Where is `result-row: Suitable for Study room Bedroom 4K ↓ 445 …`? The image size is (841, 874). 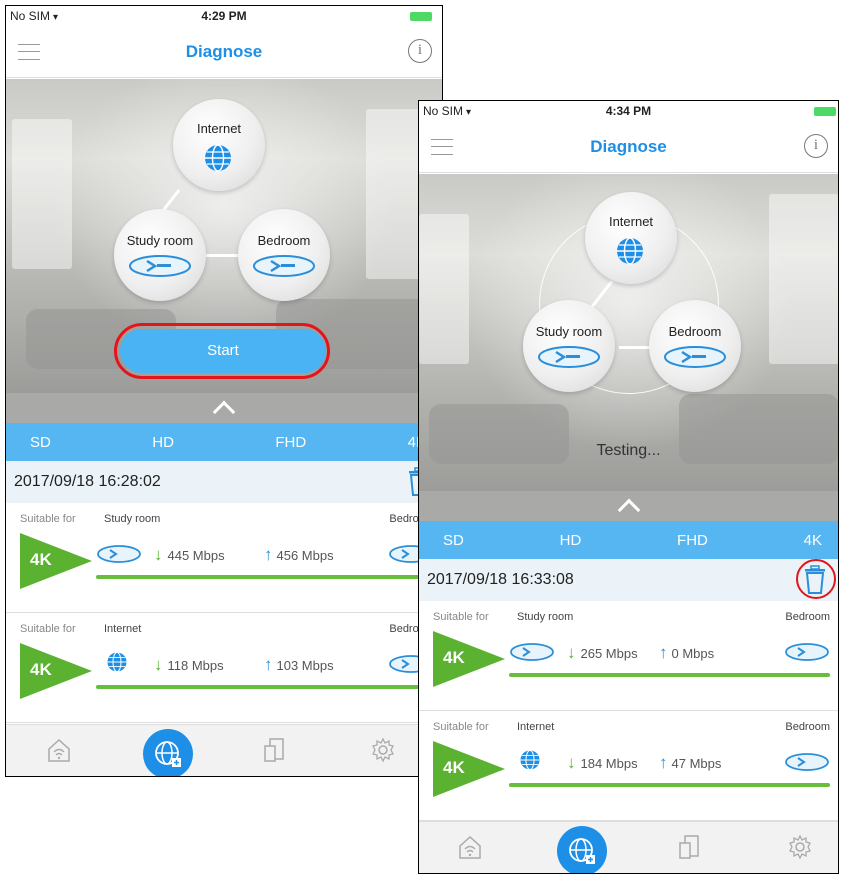
result-row: Suitable for Study room Bedroom 4K ↓ 445 … is located at coordinates (224, 558).